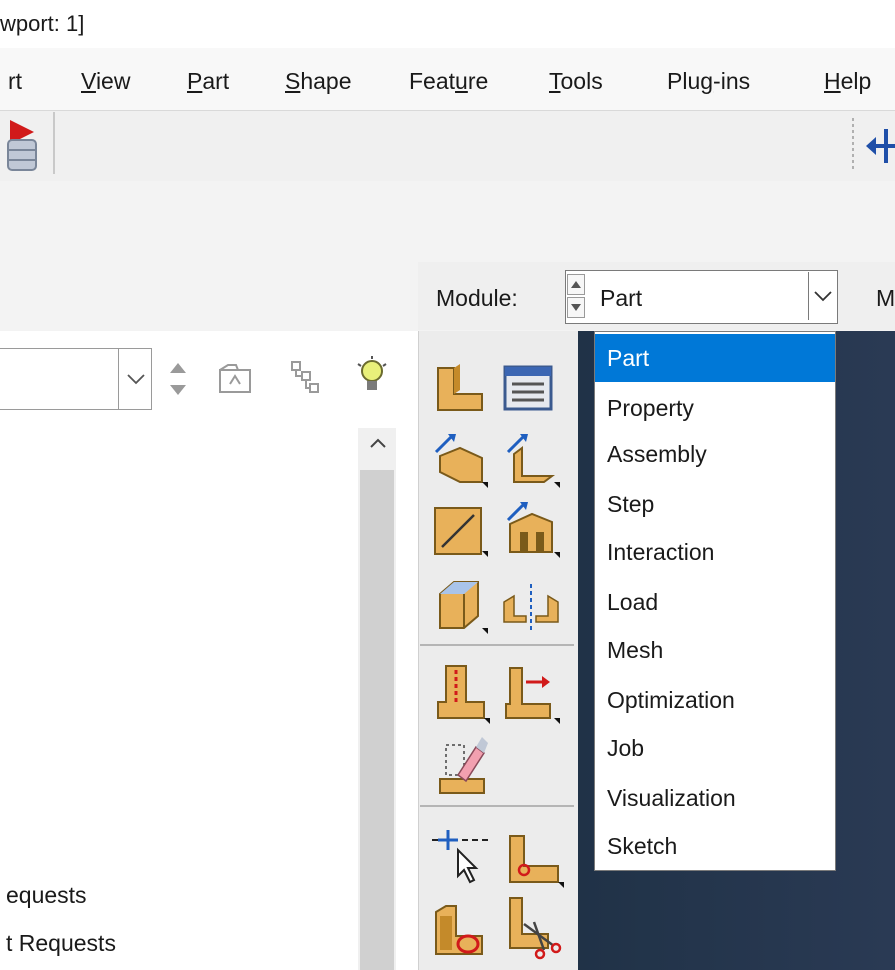  What do you see at coordinates (576, 284) in the screenshot?
I see `spin-up-icon` at bounding box center [576, 284].